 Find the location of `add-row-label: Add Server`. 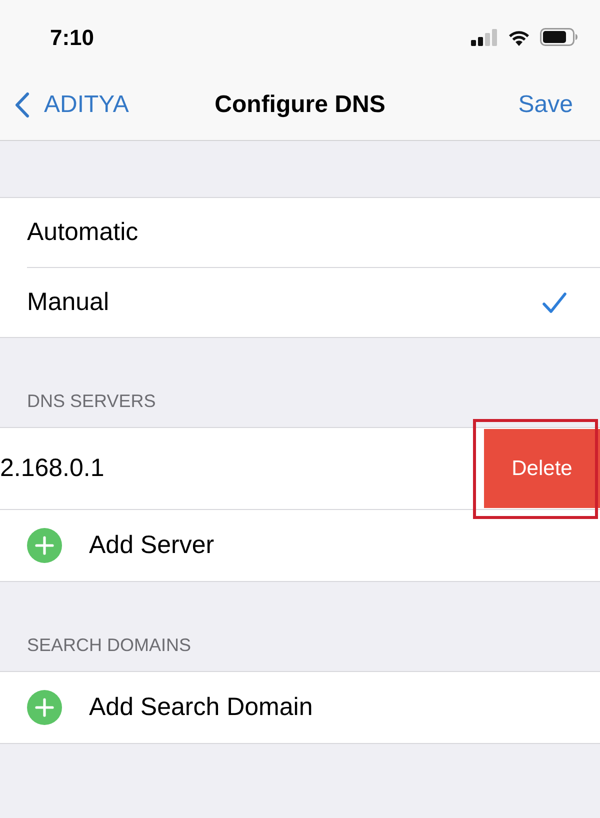

add-row-label: Add Server is located at coordinates (151, 545).